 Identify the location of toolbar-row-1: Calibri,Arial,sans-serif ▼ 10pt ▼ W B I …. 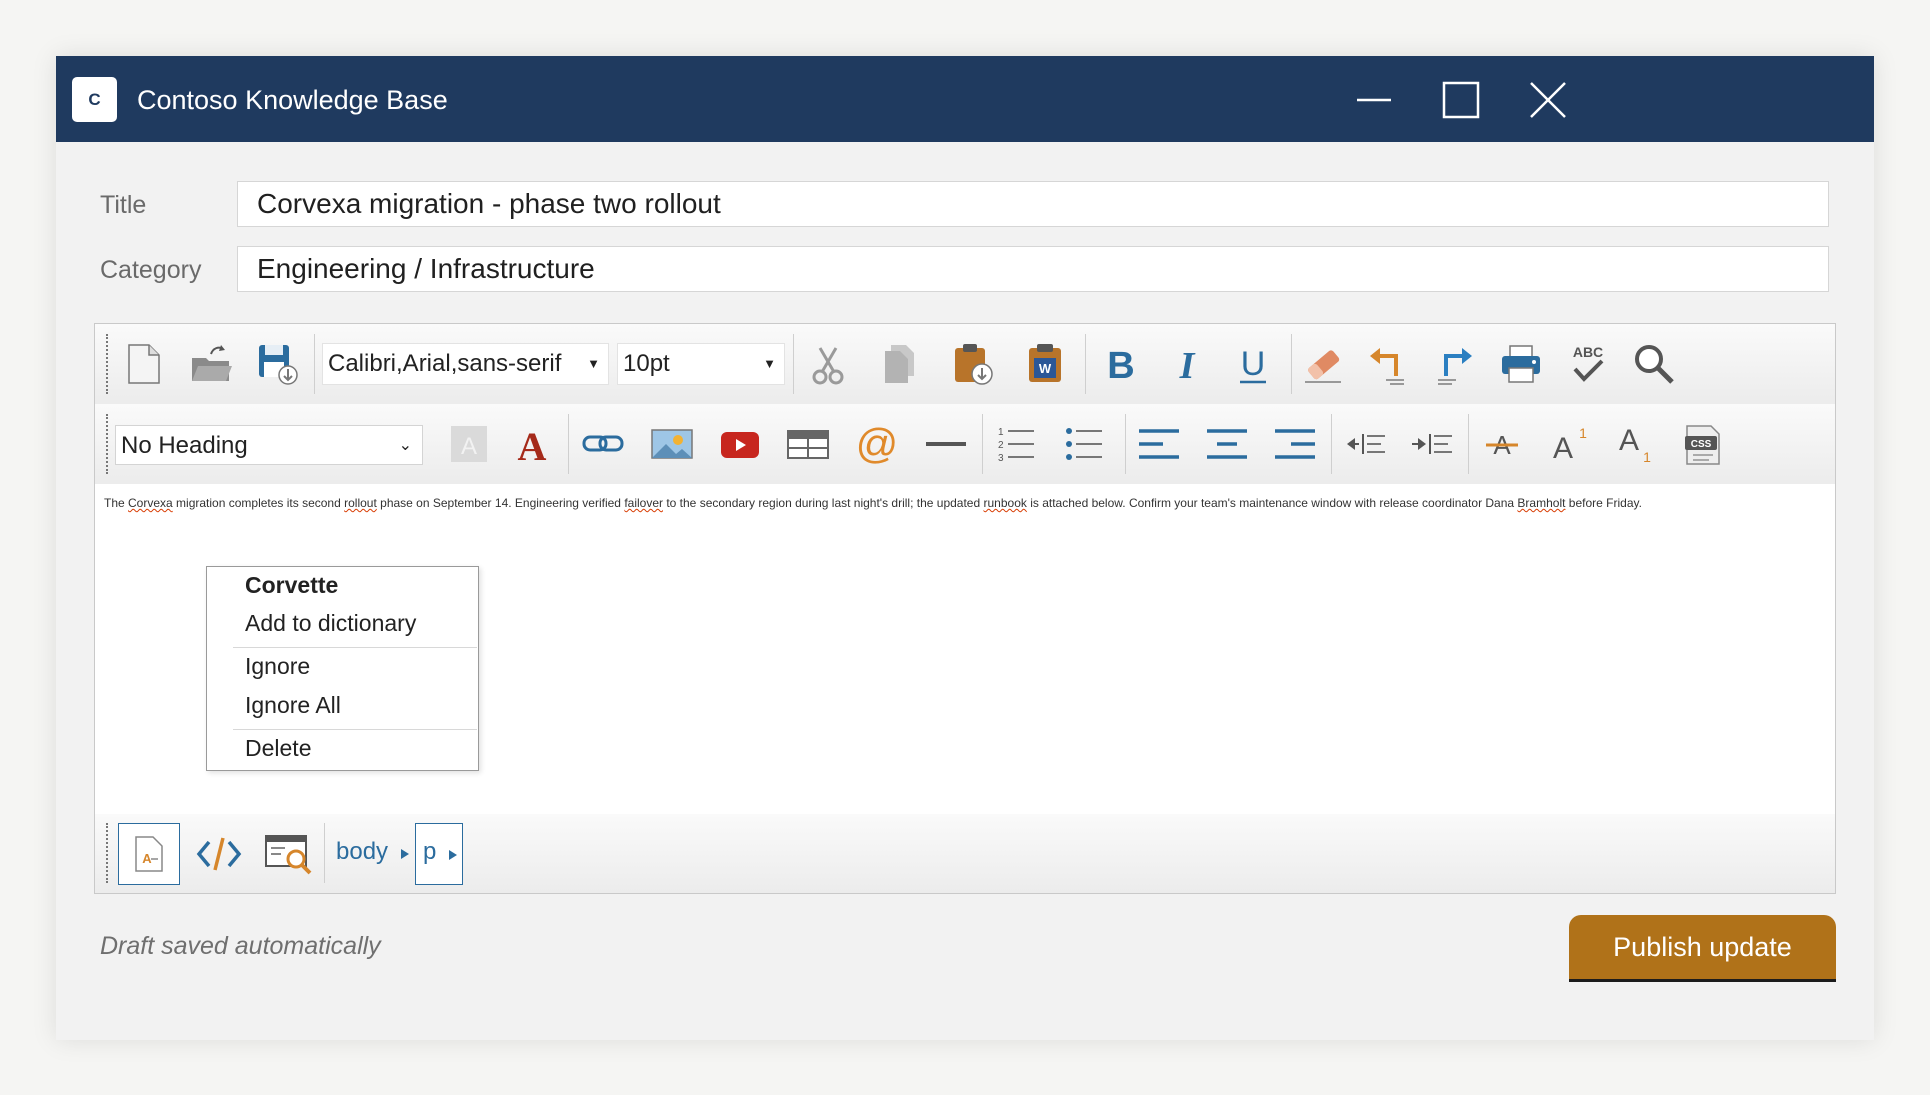
(965, 364).